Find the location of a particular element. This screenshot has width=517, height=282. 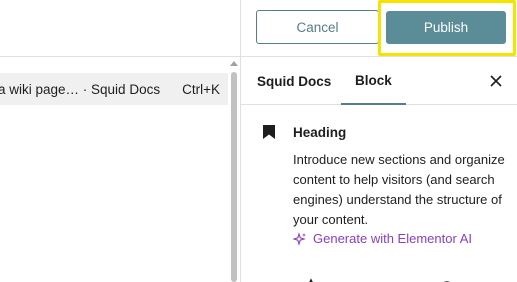

header-actions: Cancel Publish is located at coordinates (379, 28).